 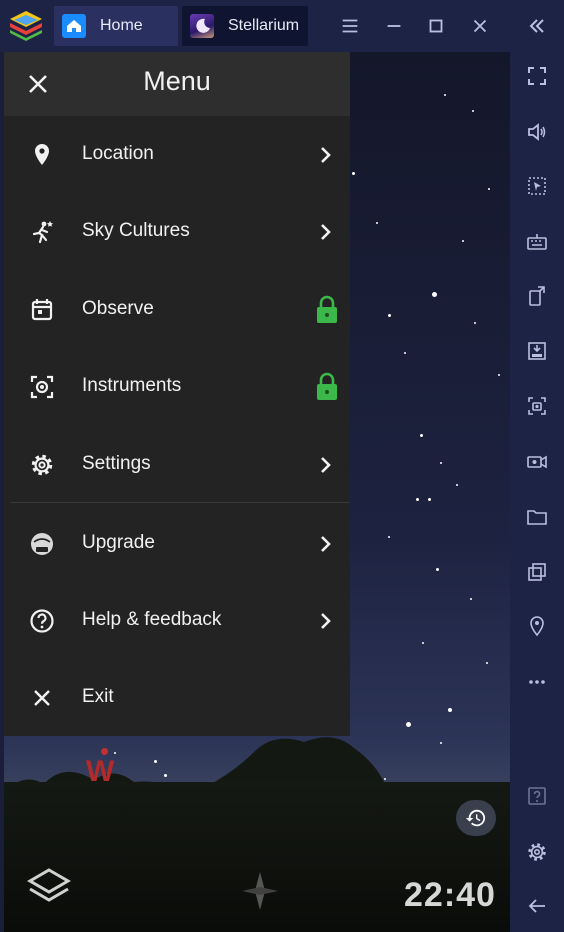 I want to click on settings-icon, so click(x=537, y=852).